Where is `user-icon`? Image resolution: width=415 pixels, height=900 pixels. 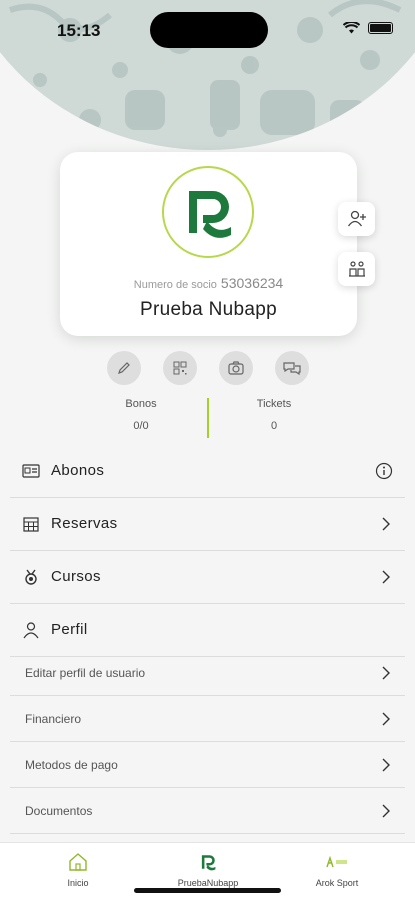
user-icon is located at coordinates (31, 630).